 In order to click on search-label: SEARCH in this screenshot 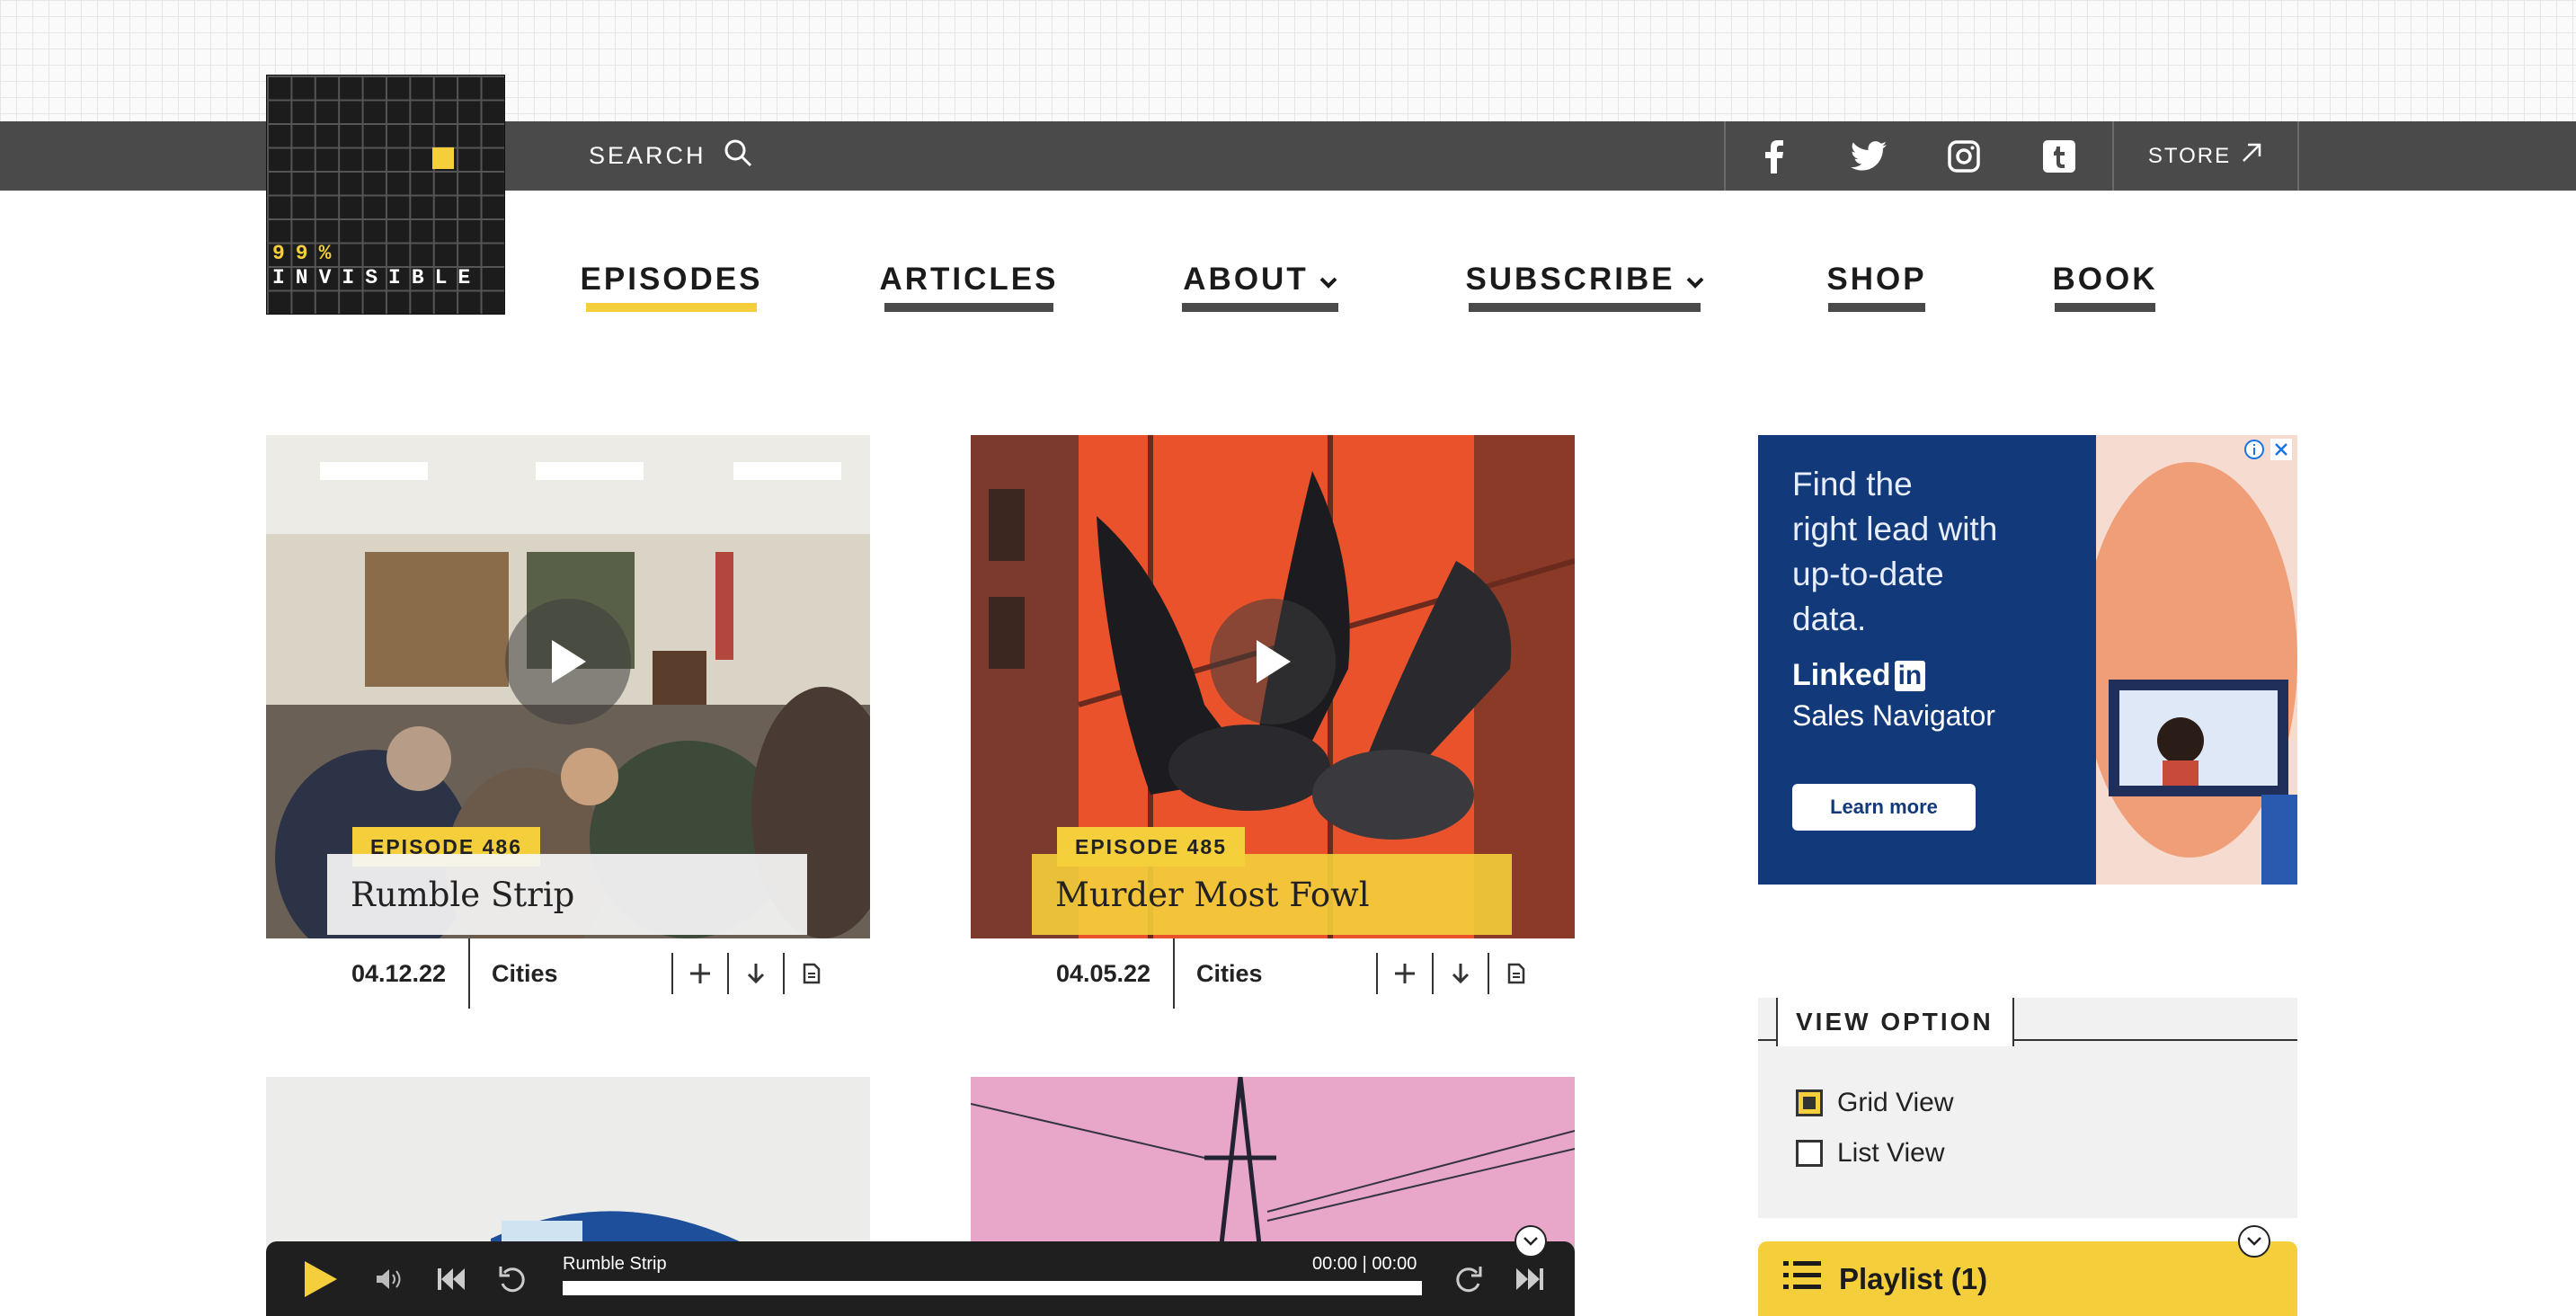, I will do `click(647, 155)`.